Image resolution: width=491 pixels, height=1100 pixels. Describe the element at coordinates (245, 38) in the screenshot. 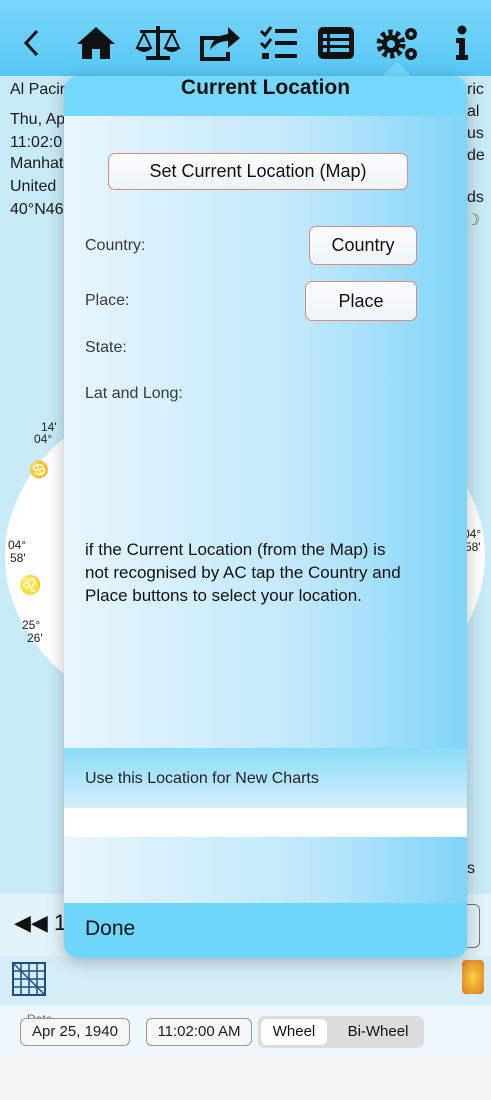

I see `top-toolbar` at that location.